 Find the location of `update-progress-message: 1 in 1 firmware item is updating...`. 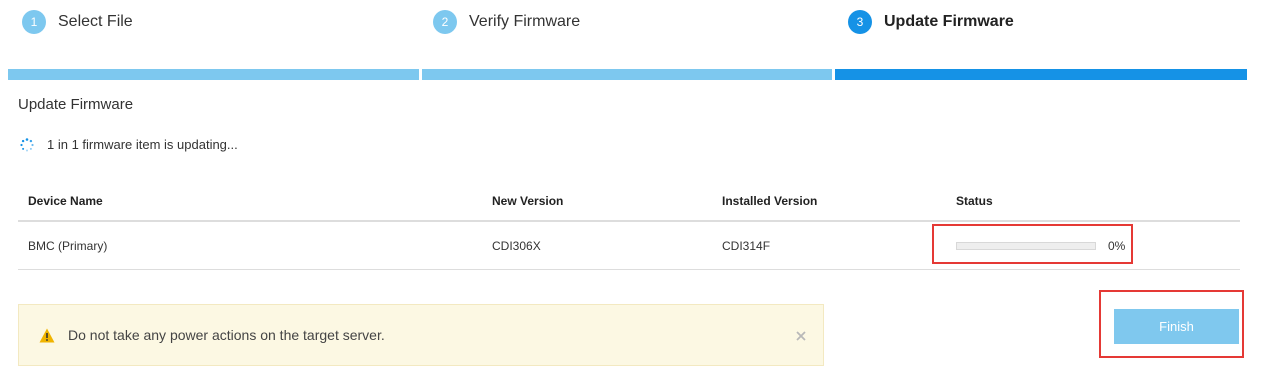

update-progress-message: 1 in 1 firmware item is updating... is located at coordinates (129, 144).